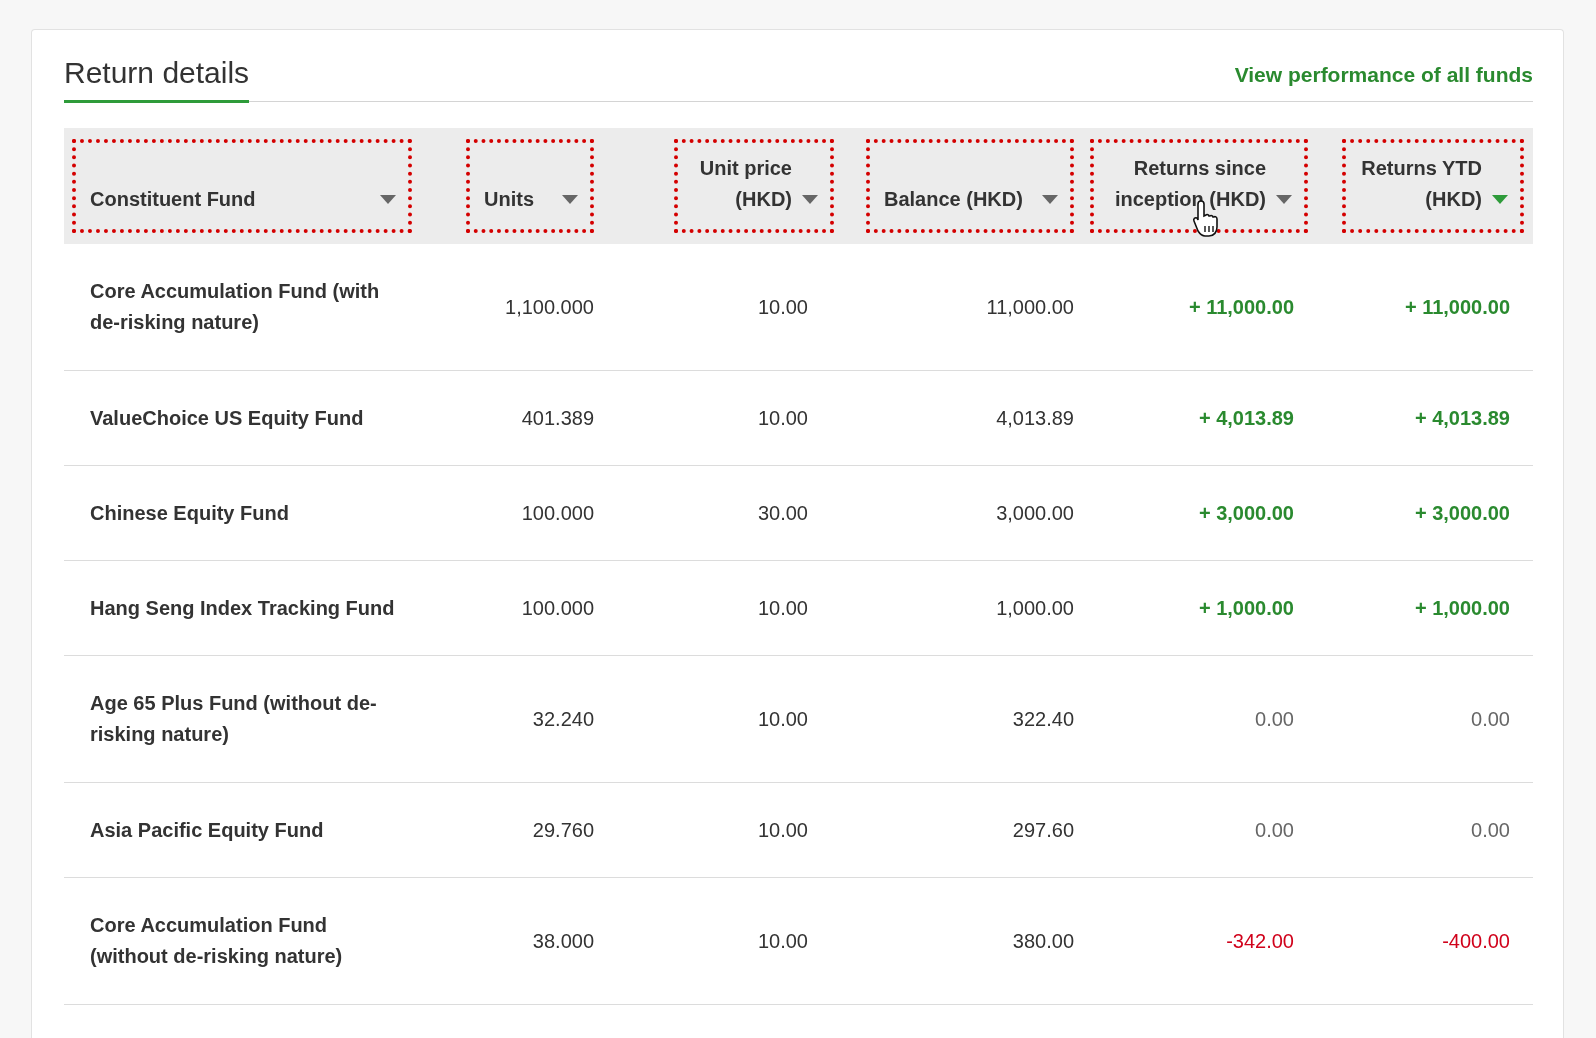  Describe the element at coordinates (562, 830) in the screenshot. I see `table-cell-text: 29.760` at that location.